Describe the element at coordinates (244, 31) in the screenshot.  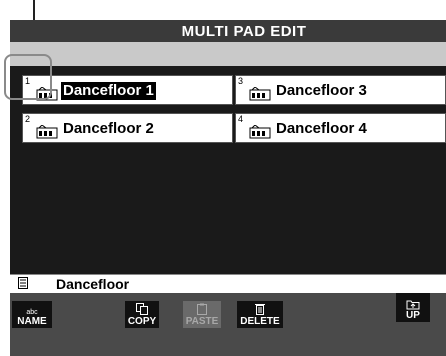
I see `page-title: MULTI PAD EDIT` at that location.